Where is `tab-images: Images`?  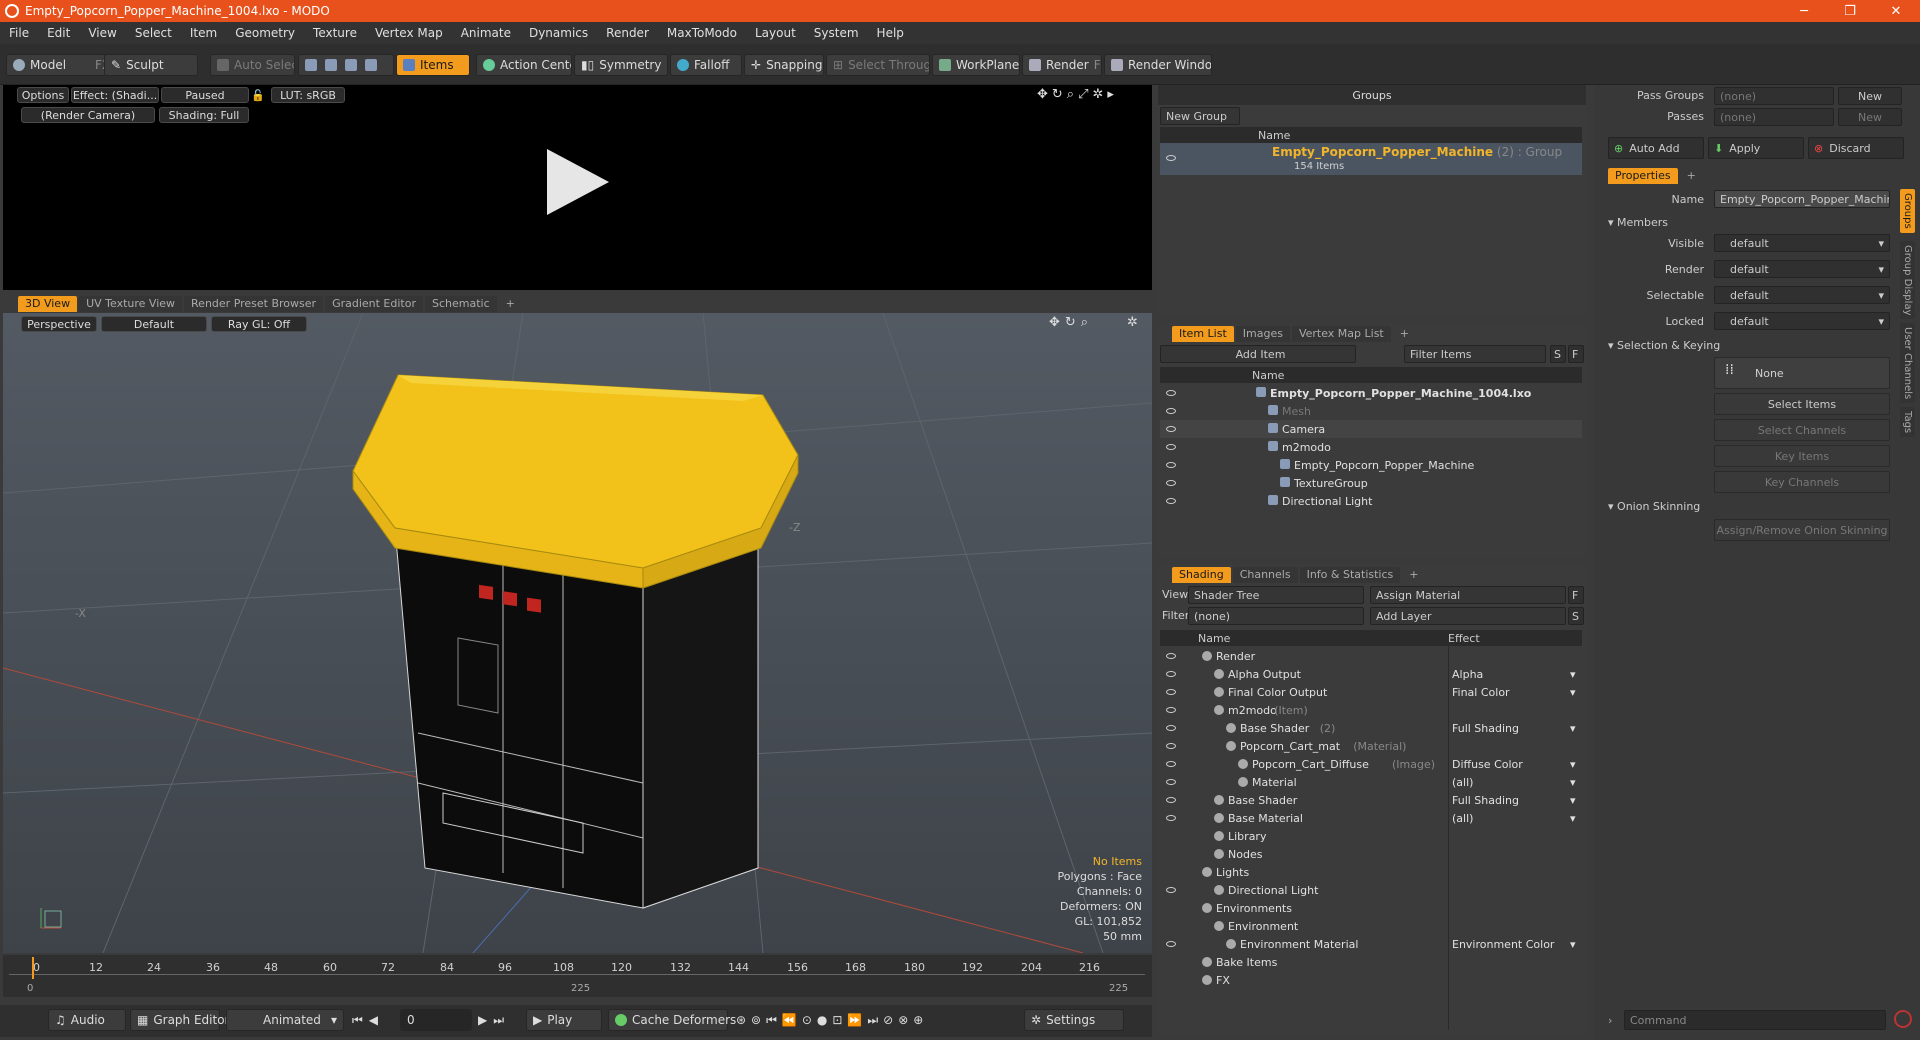
tab-images: Images is located at coordinates (1262, 334).